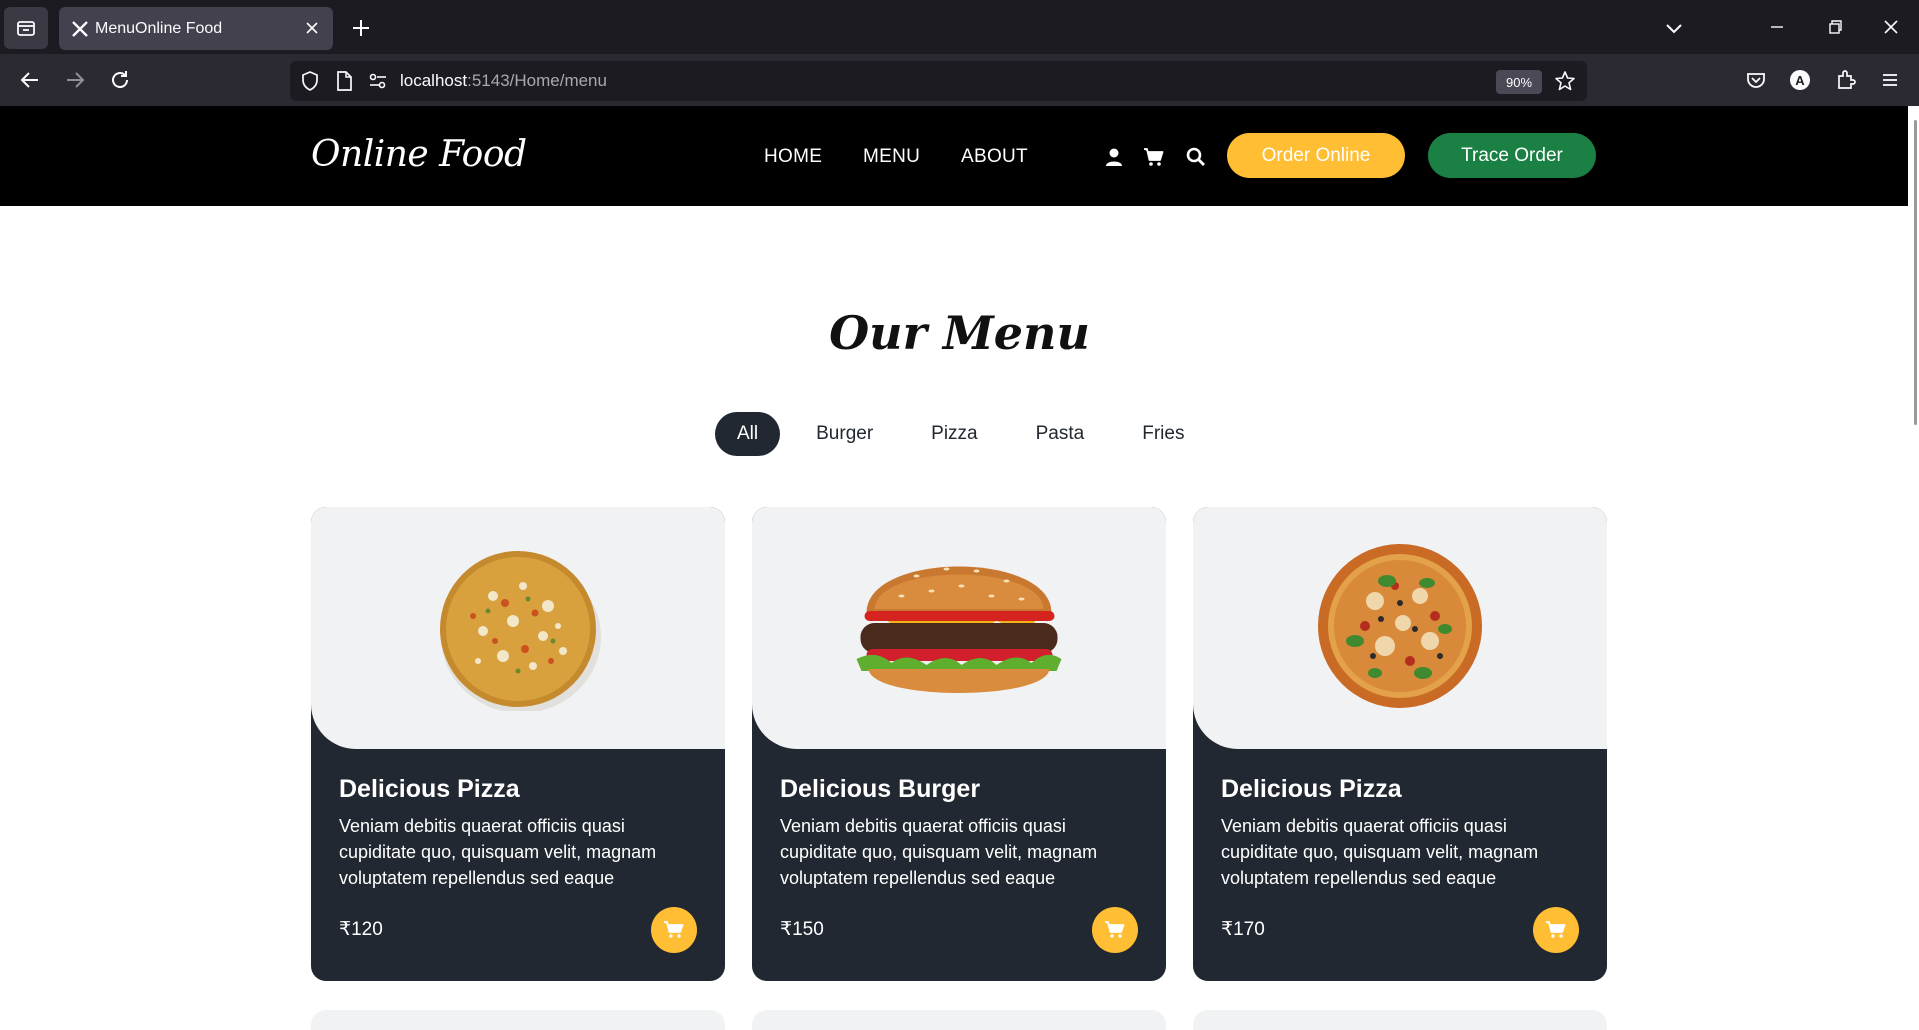 The image size is (1919, 1030). I want to click on close-window-icon, so click(1891, 27).